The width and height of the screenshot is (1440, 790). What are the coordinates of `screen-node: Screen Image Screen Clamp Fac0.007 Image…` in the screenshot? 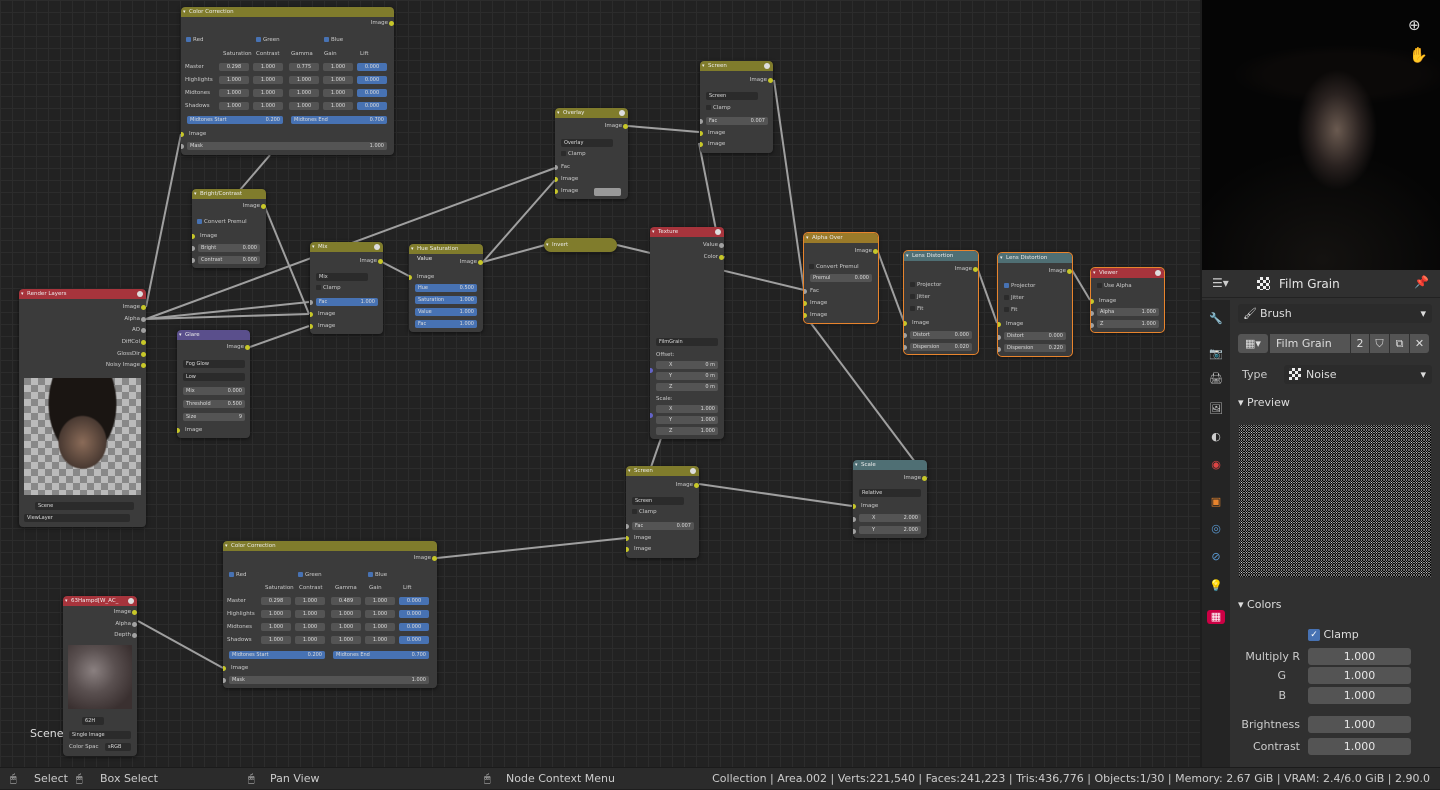 It's located at (736, 107).